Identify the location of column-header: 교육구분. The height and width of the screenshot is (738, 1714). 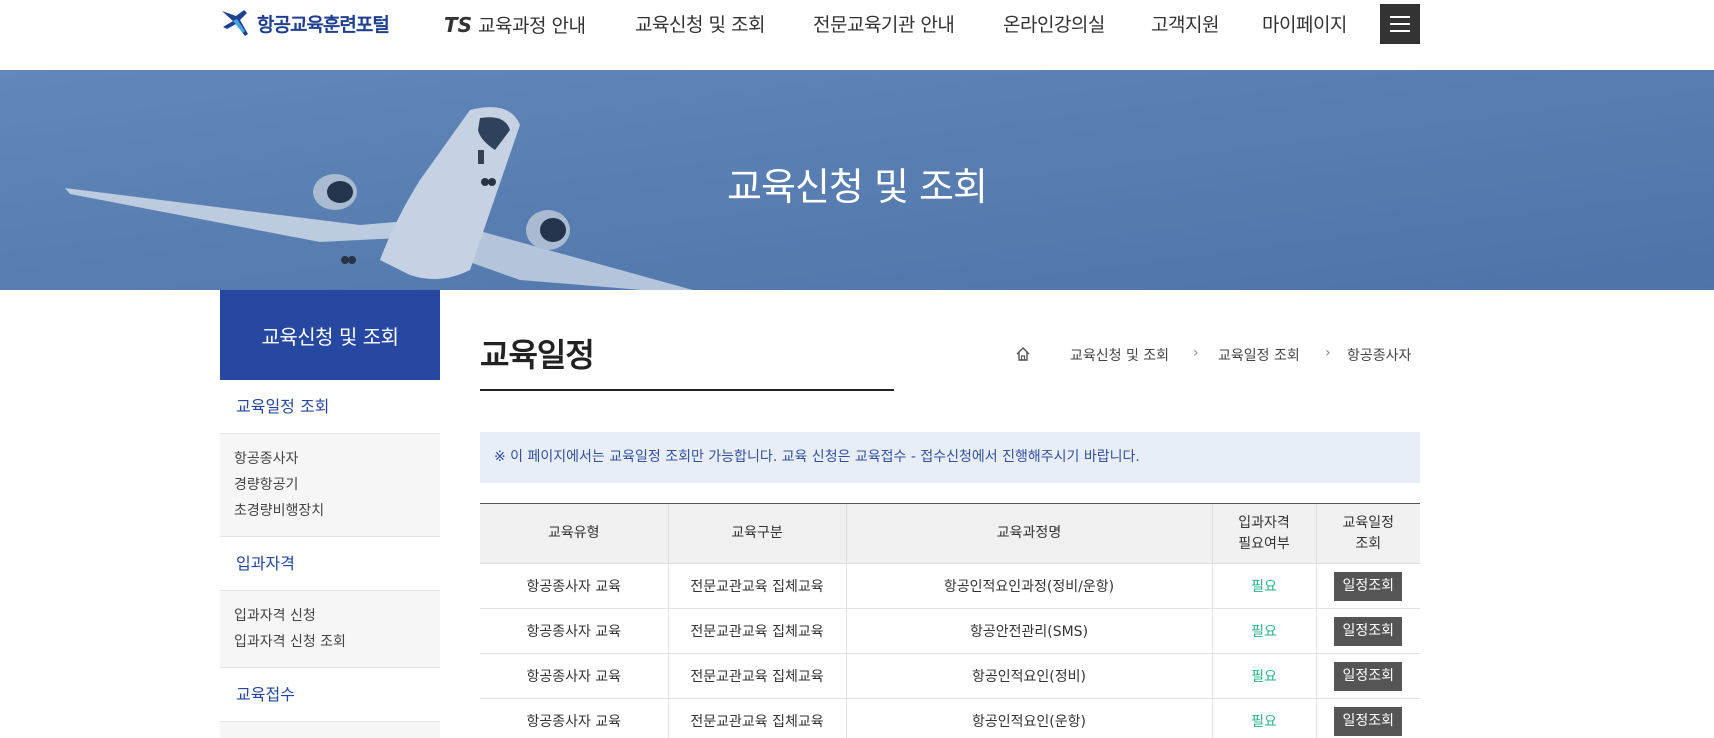
(756, 533).